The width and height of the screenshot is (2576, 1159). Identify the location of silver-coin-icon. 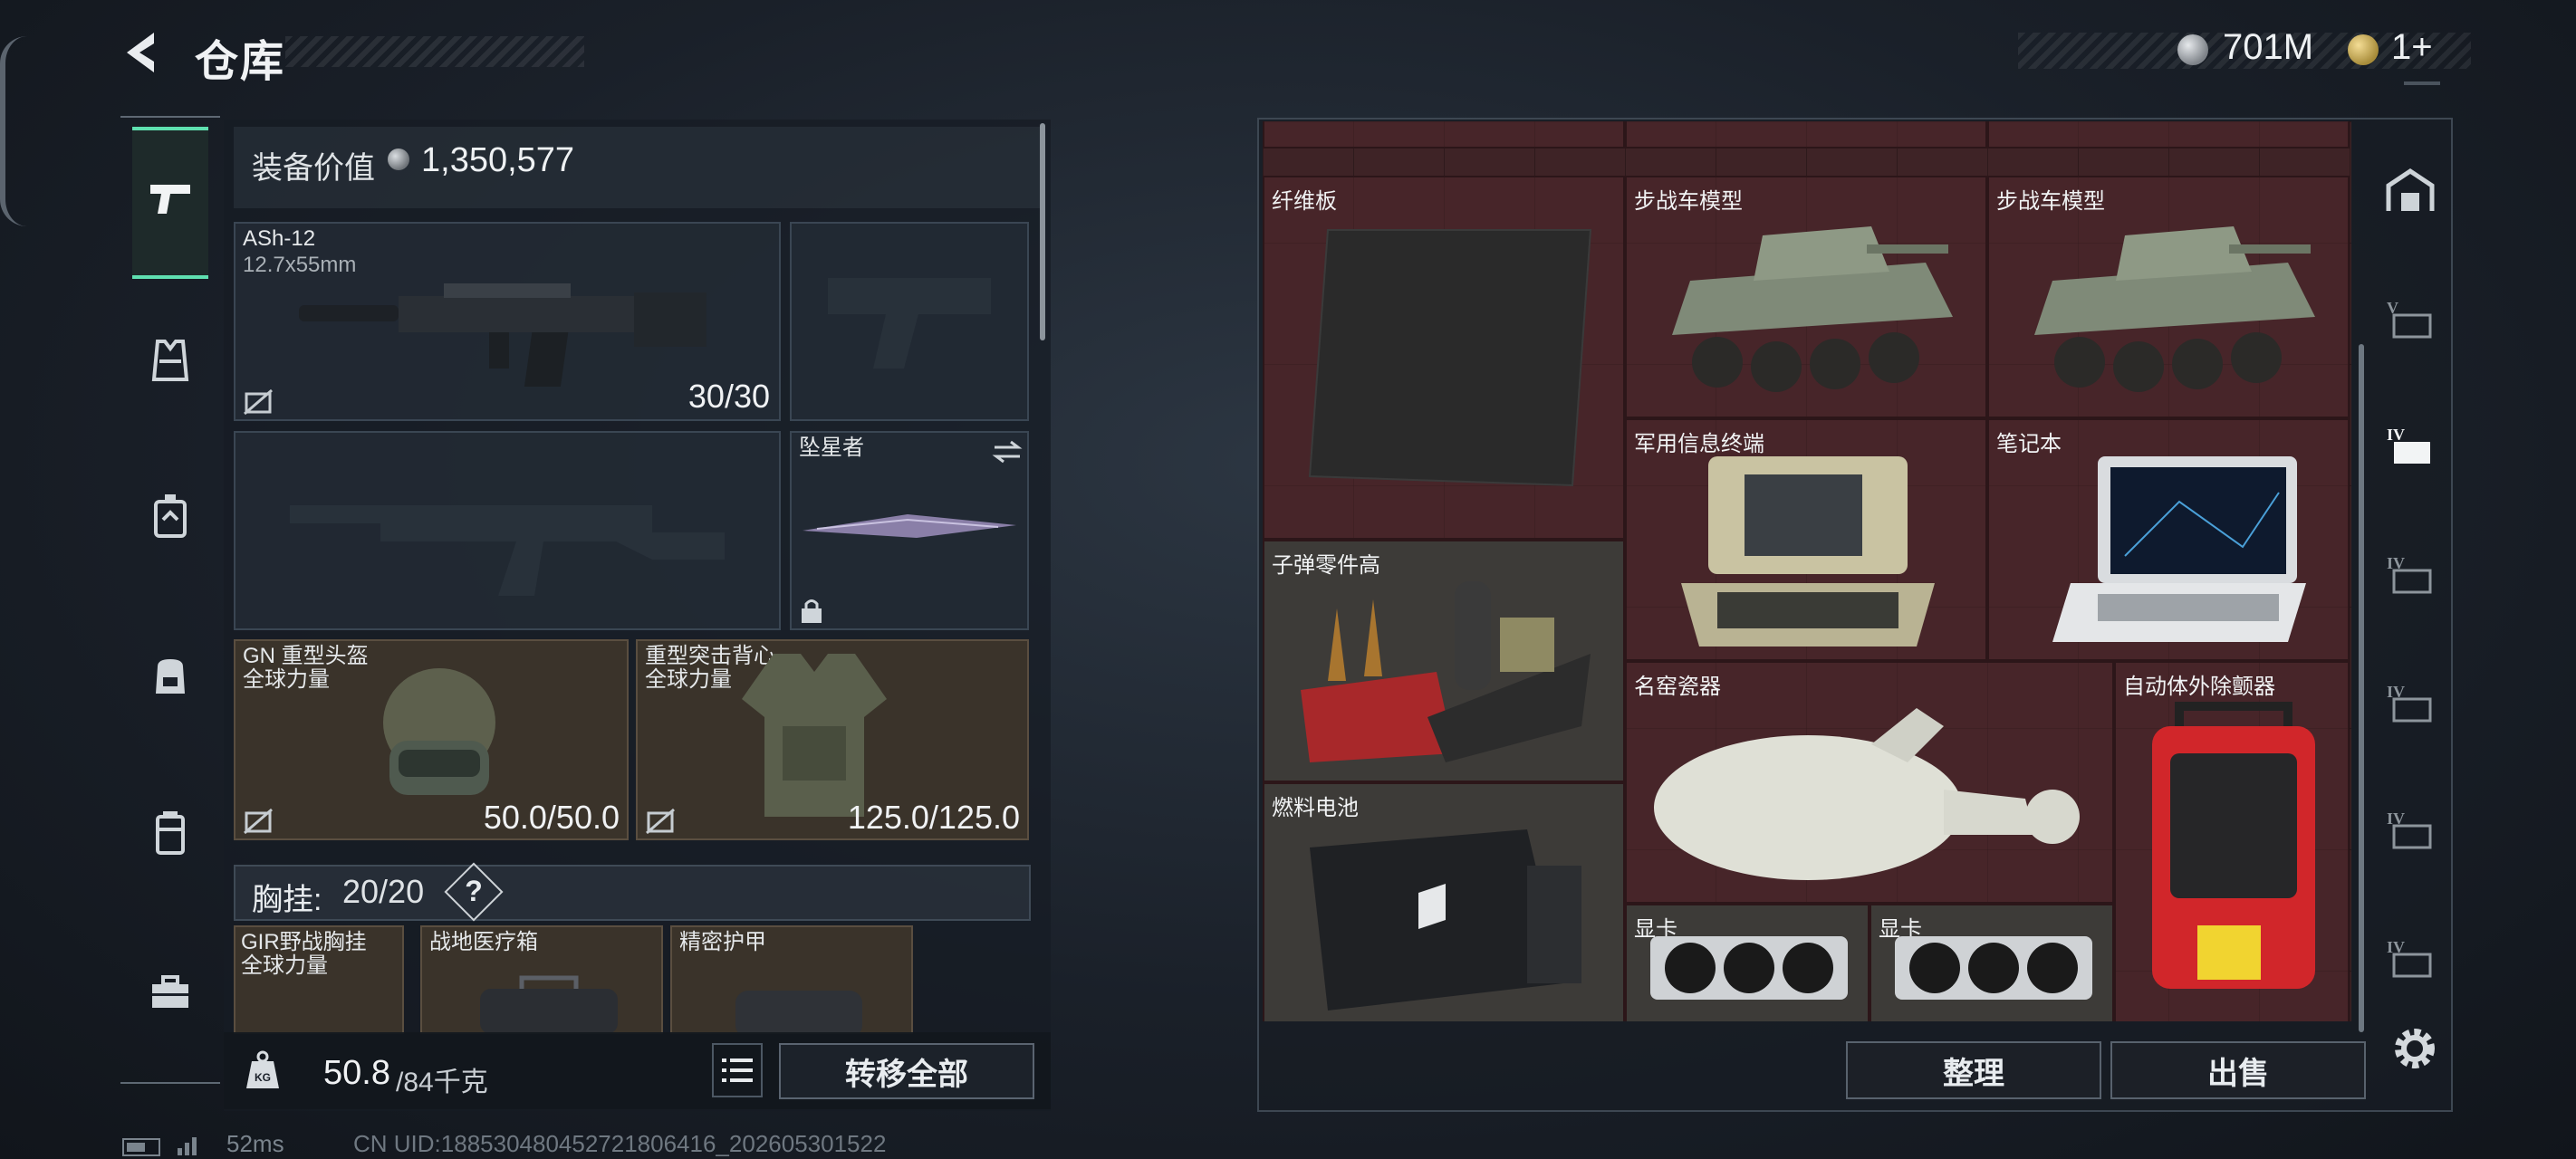
(2192, 49).